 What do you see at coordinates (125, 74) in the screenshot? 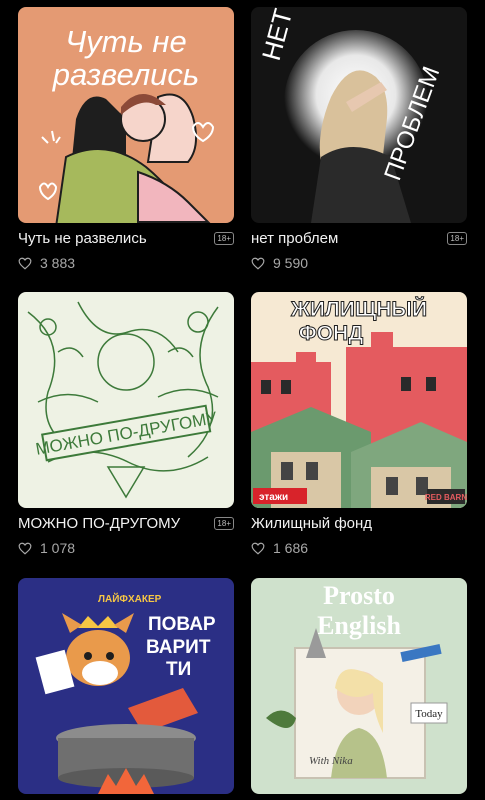
I see `cover-title-line2: развелись` at bounding box center [125, 74].